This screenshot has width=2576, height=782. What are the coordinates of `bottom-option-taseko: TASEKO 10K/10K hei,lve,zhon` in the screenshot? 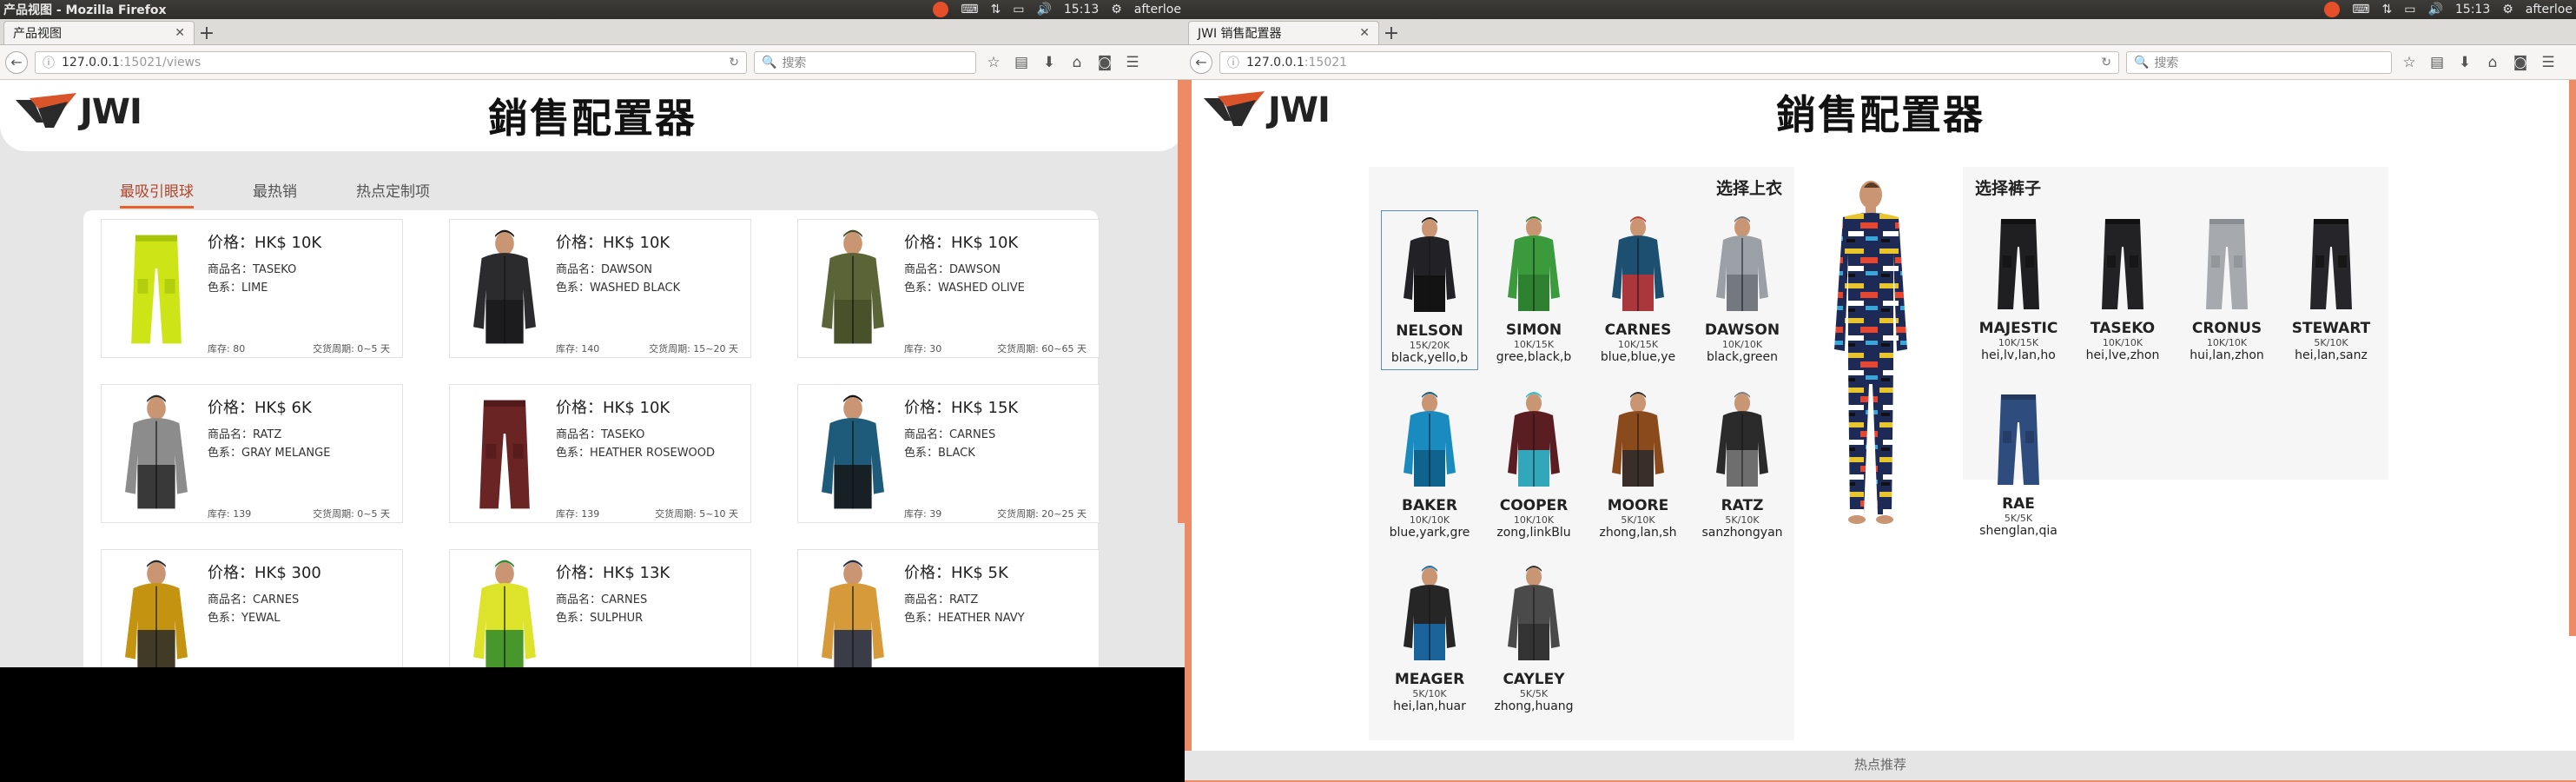 It's located at (2122, 289).